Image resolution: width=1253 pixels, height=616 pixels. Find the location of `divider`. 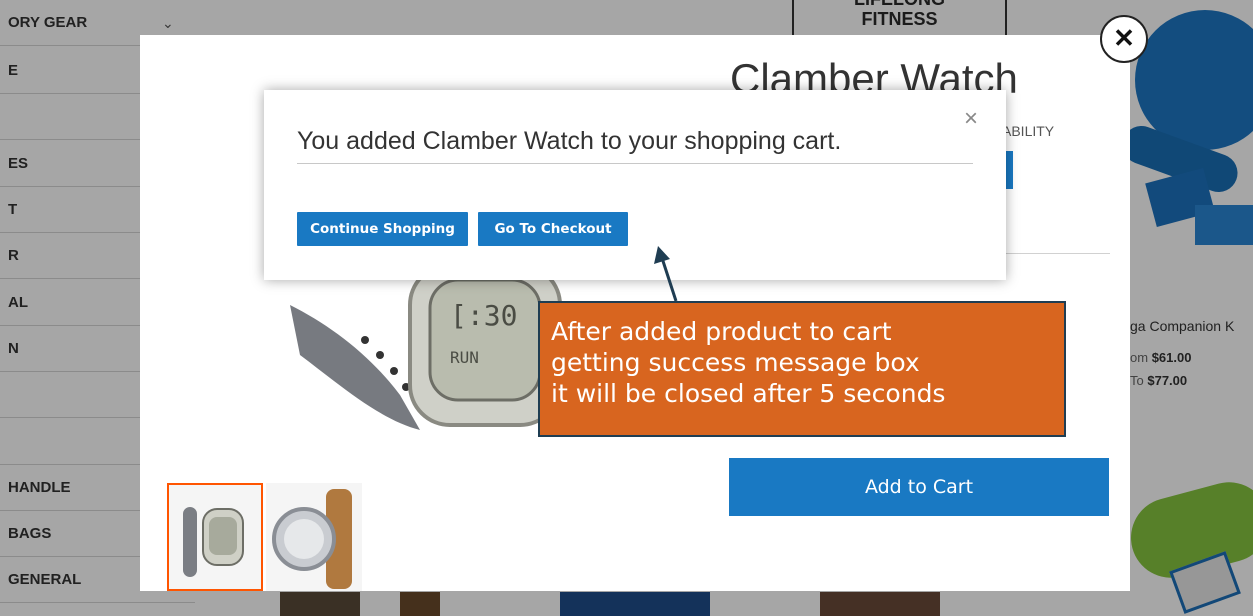

divider is located at coordinates (635, 163).